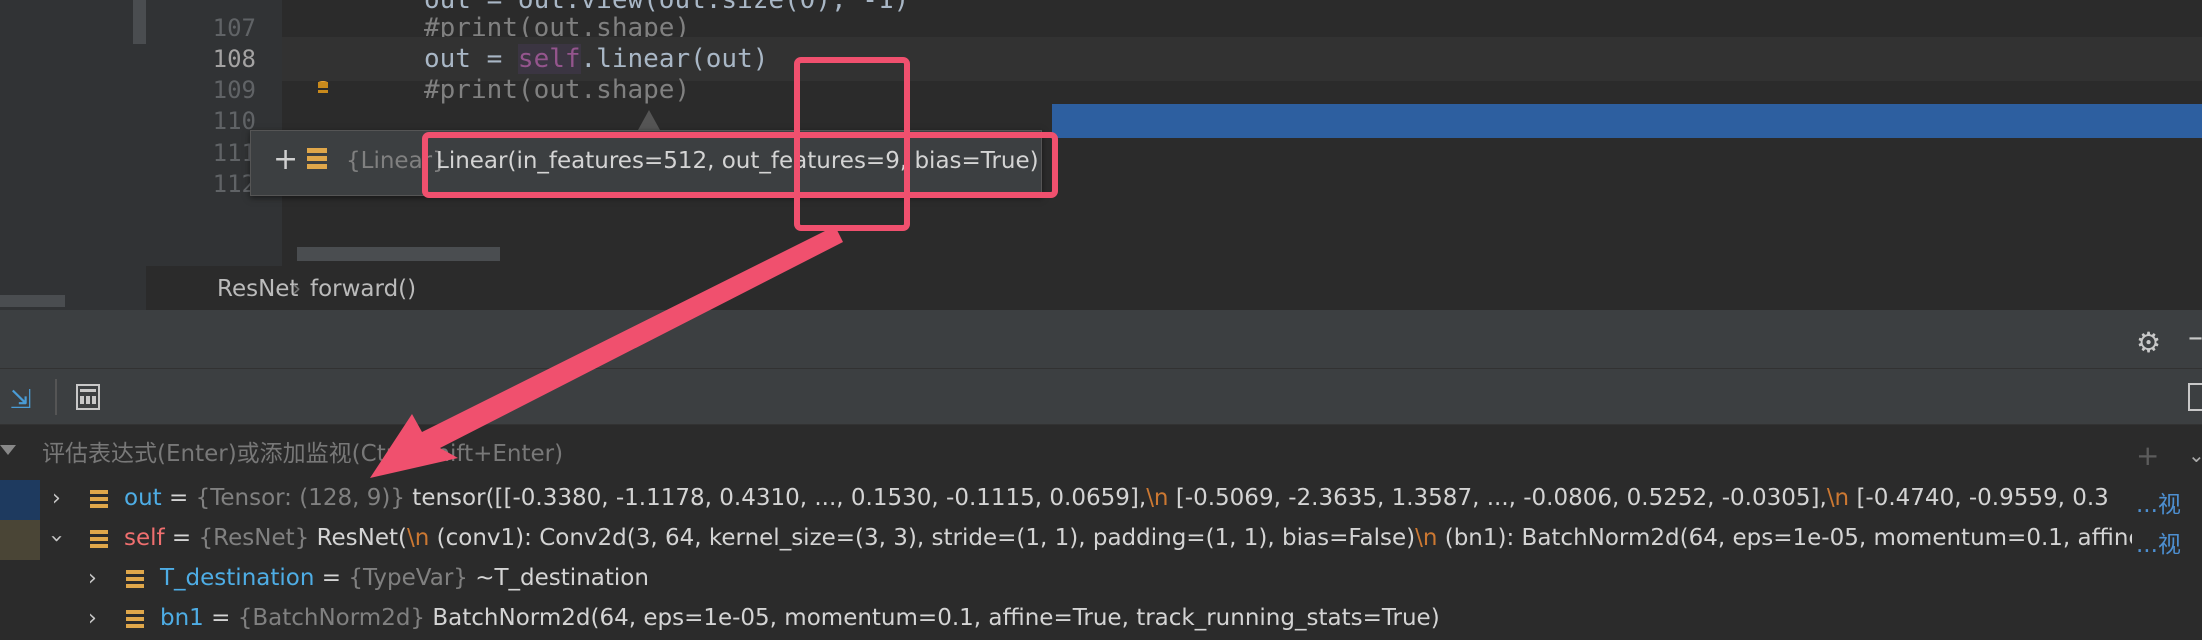  What do you see at coordinates (56, 538) in the screenshot?
I see `collapse-chevron-icon: ›` at bounding box center [56, 538].